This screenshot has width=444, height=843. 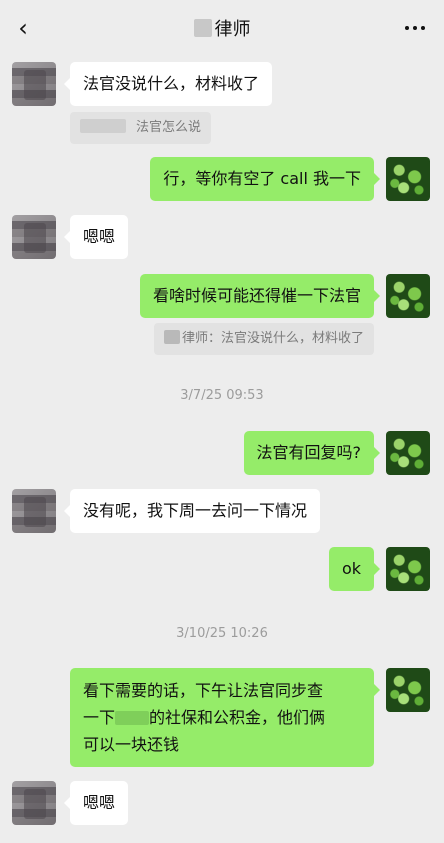 I want to click on incoming-message: 没有呢，我下周一去问一下情况, so click(x=192, y=511).